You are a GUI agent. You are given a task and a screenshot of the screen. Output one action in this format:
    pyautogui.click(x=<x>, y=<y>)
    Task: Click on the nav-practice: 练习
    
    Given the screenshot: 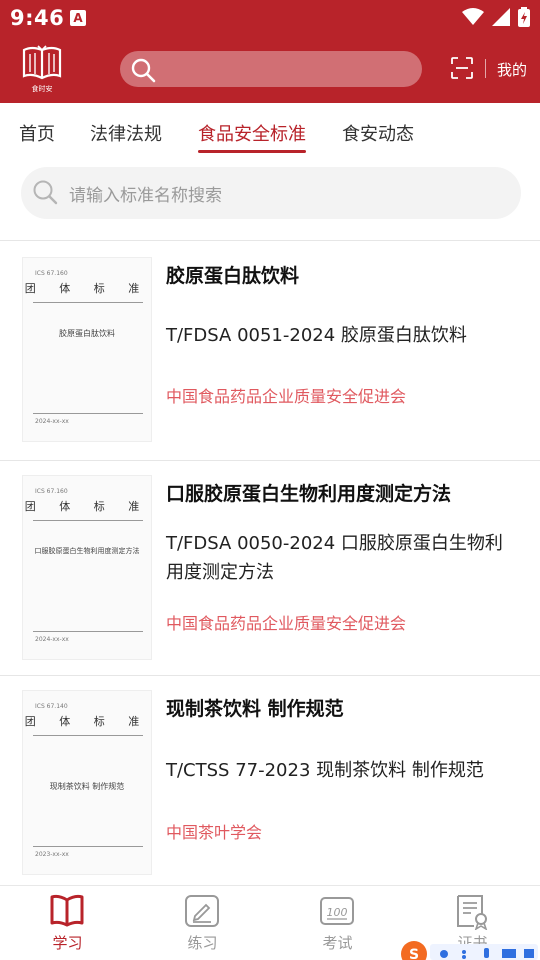 What is the action you would take?
    pyautogui.click(x=202, y=923)
    